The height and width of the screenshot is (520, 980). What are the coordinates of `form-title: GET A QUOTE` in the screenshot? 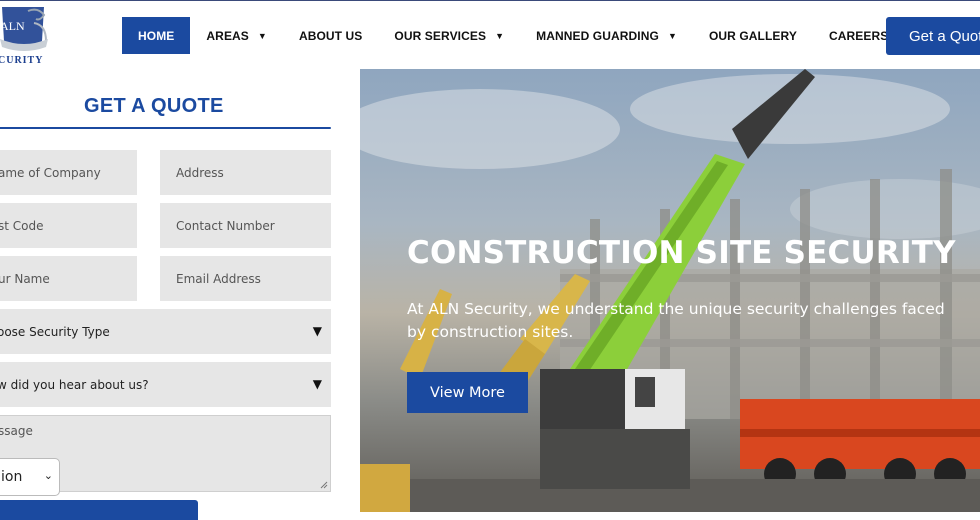 It's located at (154, 106).